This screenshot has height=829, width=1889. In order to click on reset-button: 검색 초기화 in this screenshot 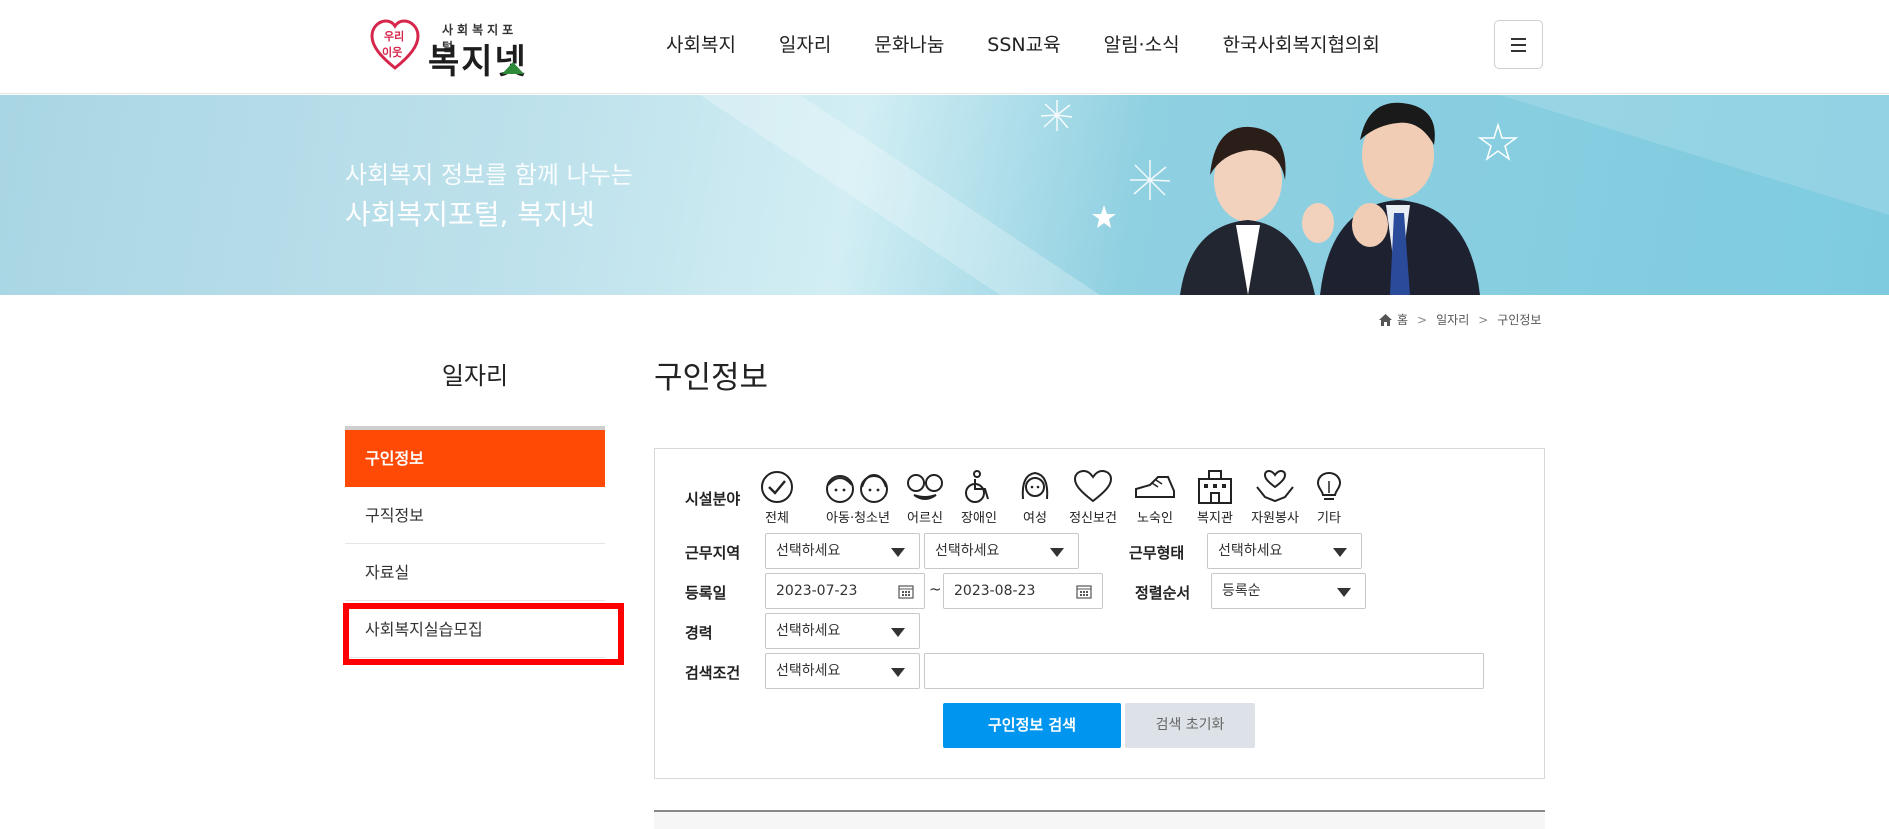, I will do `click(1190, 725)`.